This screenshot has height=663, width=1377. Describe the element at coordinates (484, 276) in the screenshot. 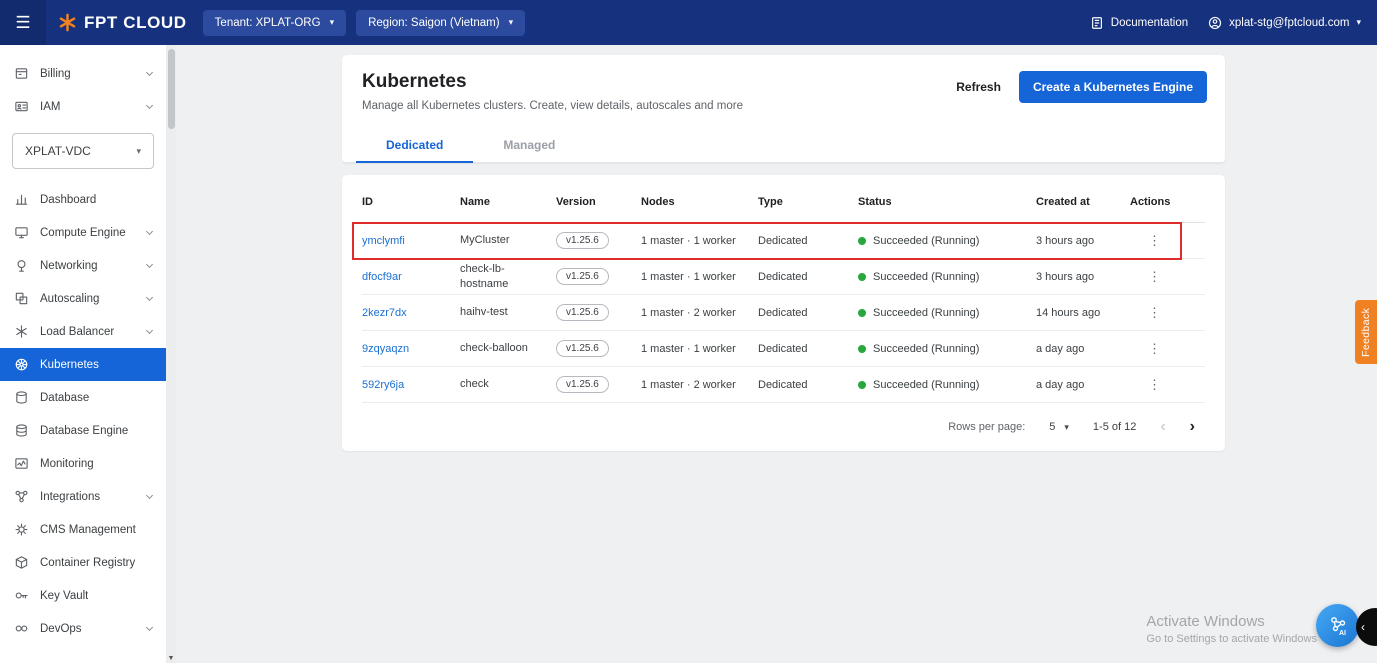

I see `cluster-name: check-lb-hostname` at that location.